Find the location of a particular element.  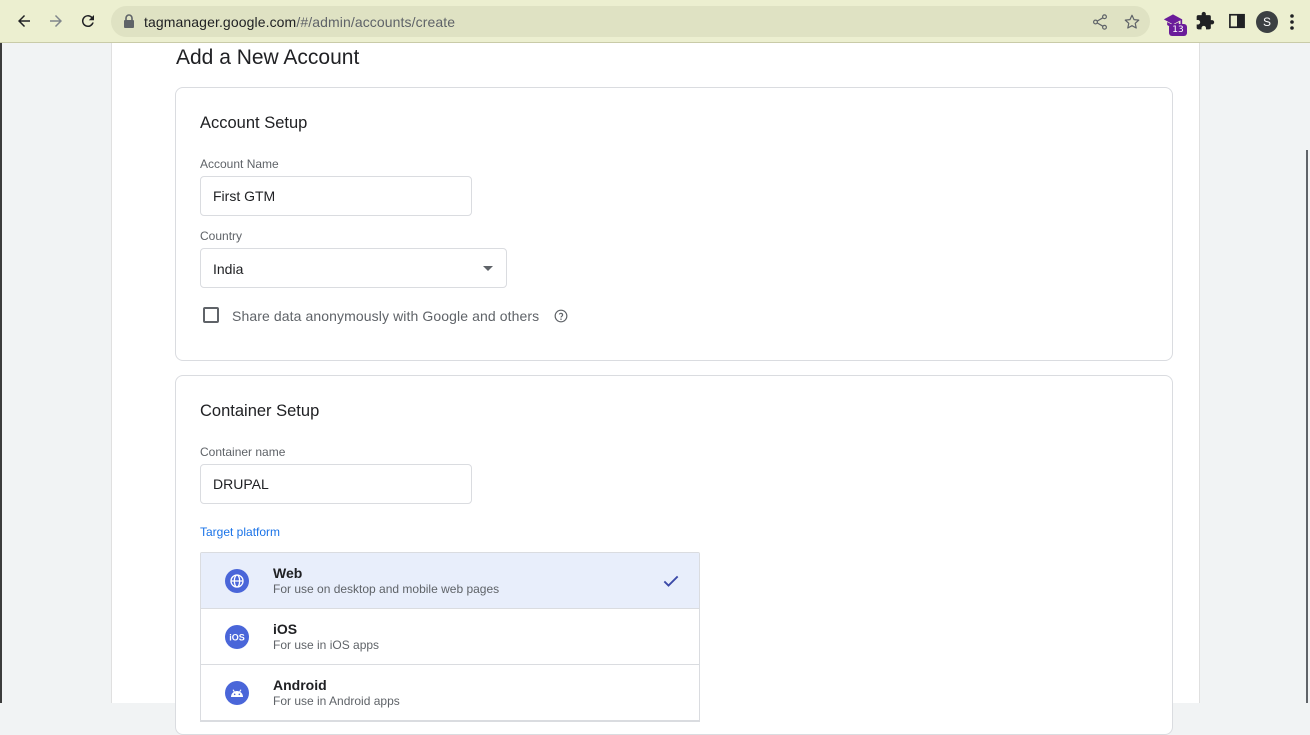

container-setup-title: Container Setup is located at coordinates (260, 411).